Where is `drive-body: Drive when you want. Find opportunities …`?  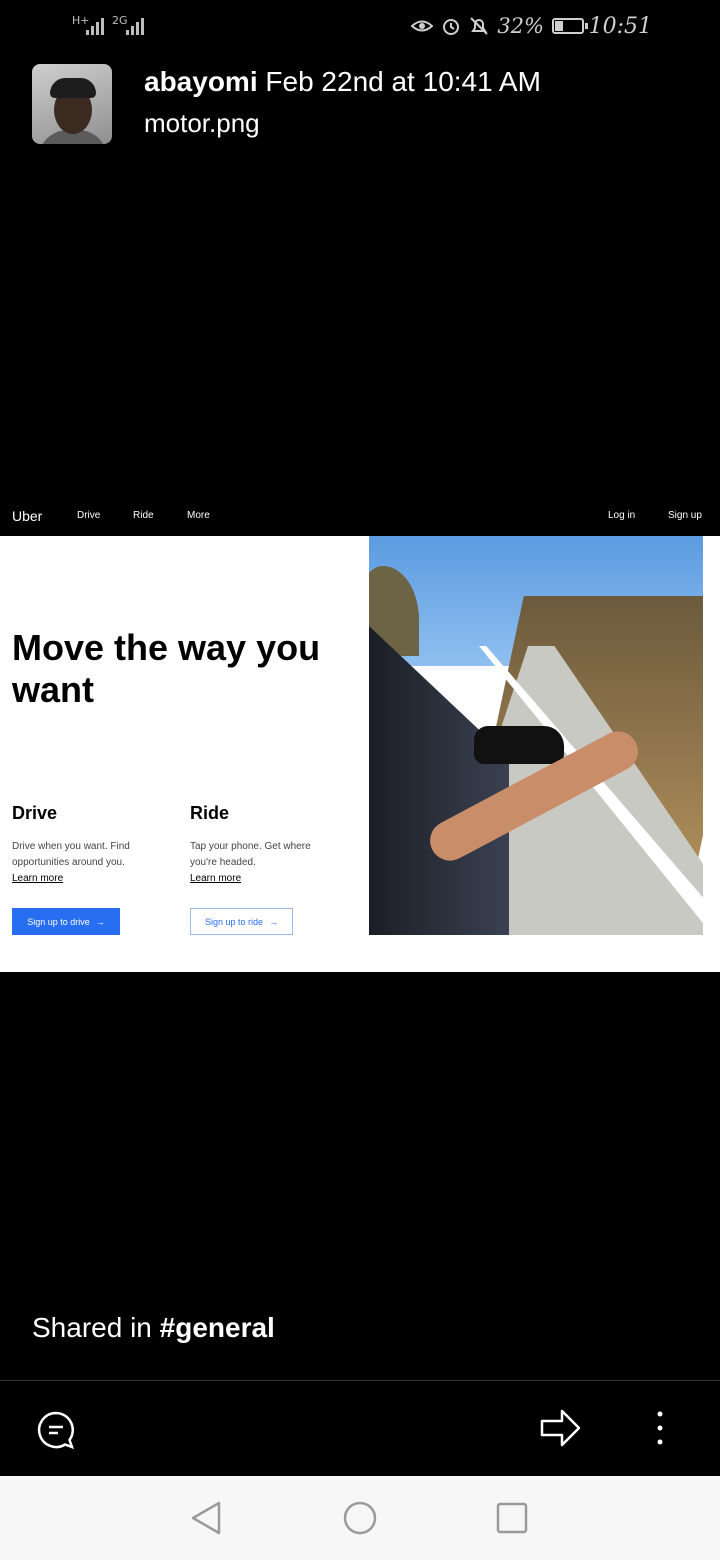
drive-body: Drive when you want. Find opportunities … is located at coordinates (71, 854).